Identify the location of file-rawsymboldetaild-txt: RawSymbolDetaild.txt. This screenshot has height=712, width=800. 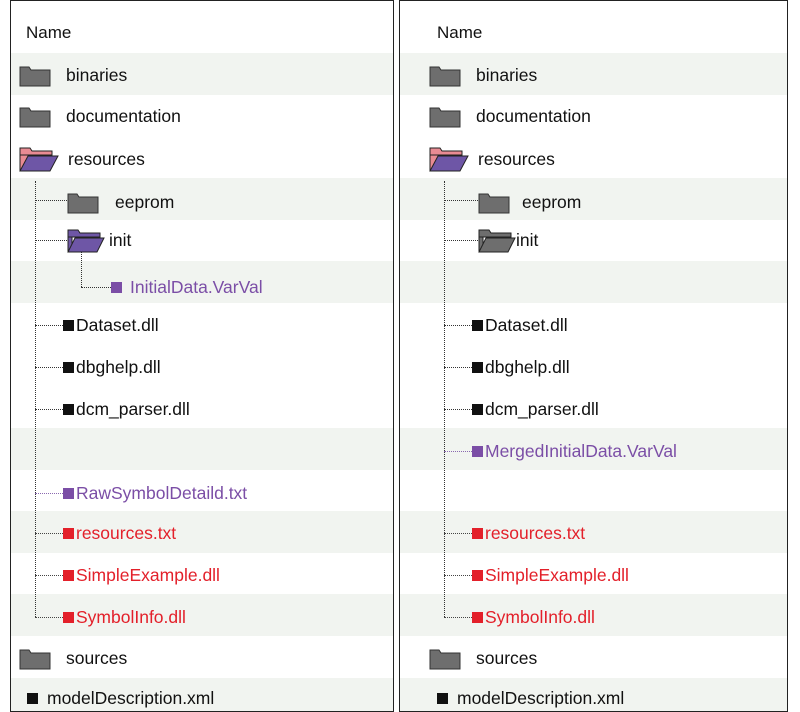
(155, 493).